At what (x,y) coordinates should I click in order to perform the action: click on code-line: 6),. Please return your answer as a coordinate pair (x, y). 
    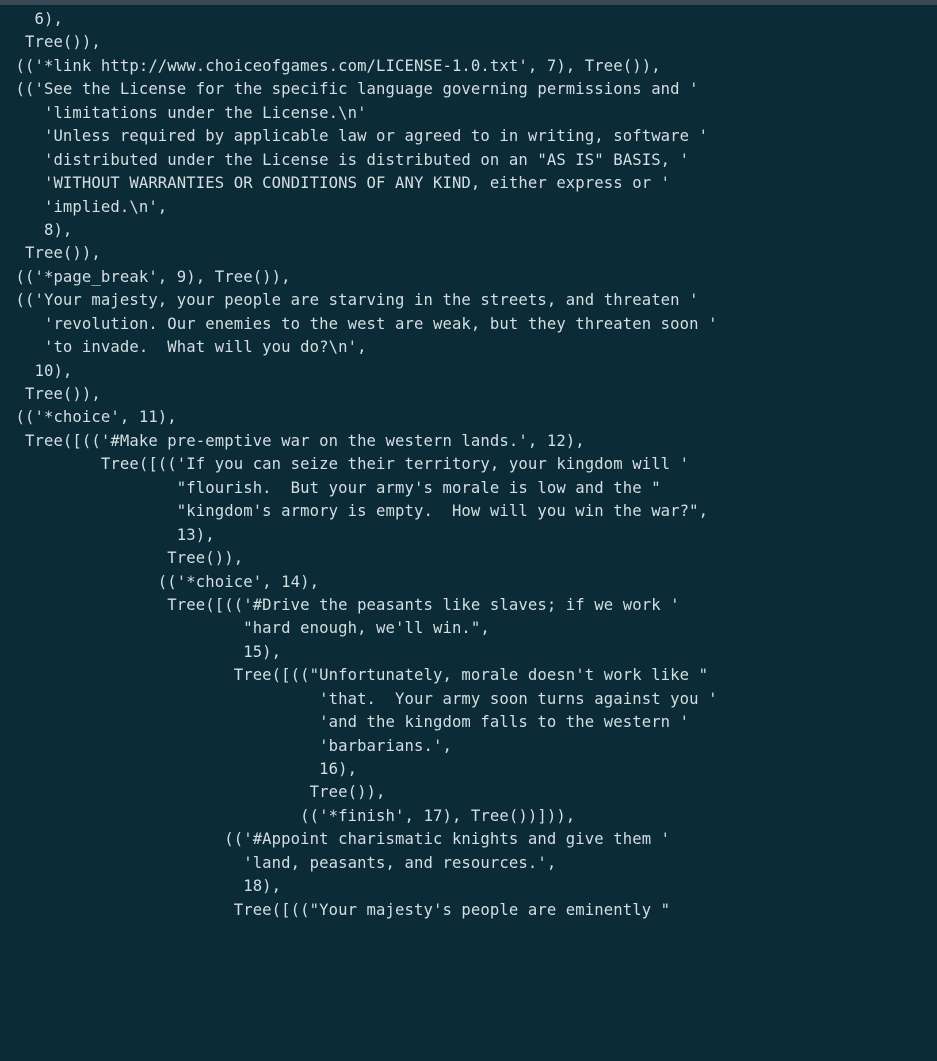
    Looking at the image, I should click on (34, 19).